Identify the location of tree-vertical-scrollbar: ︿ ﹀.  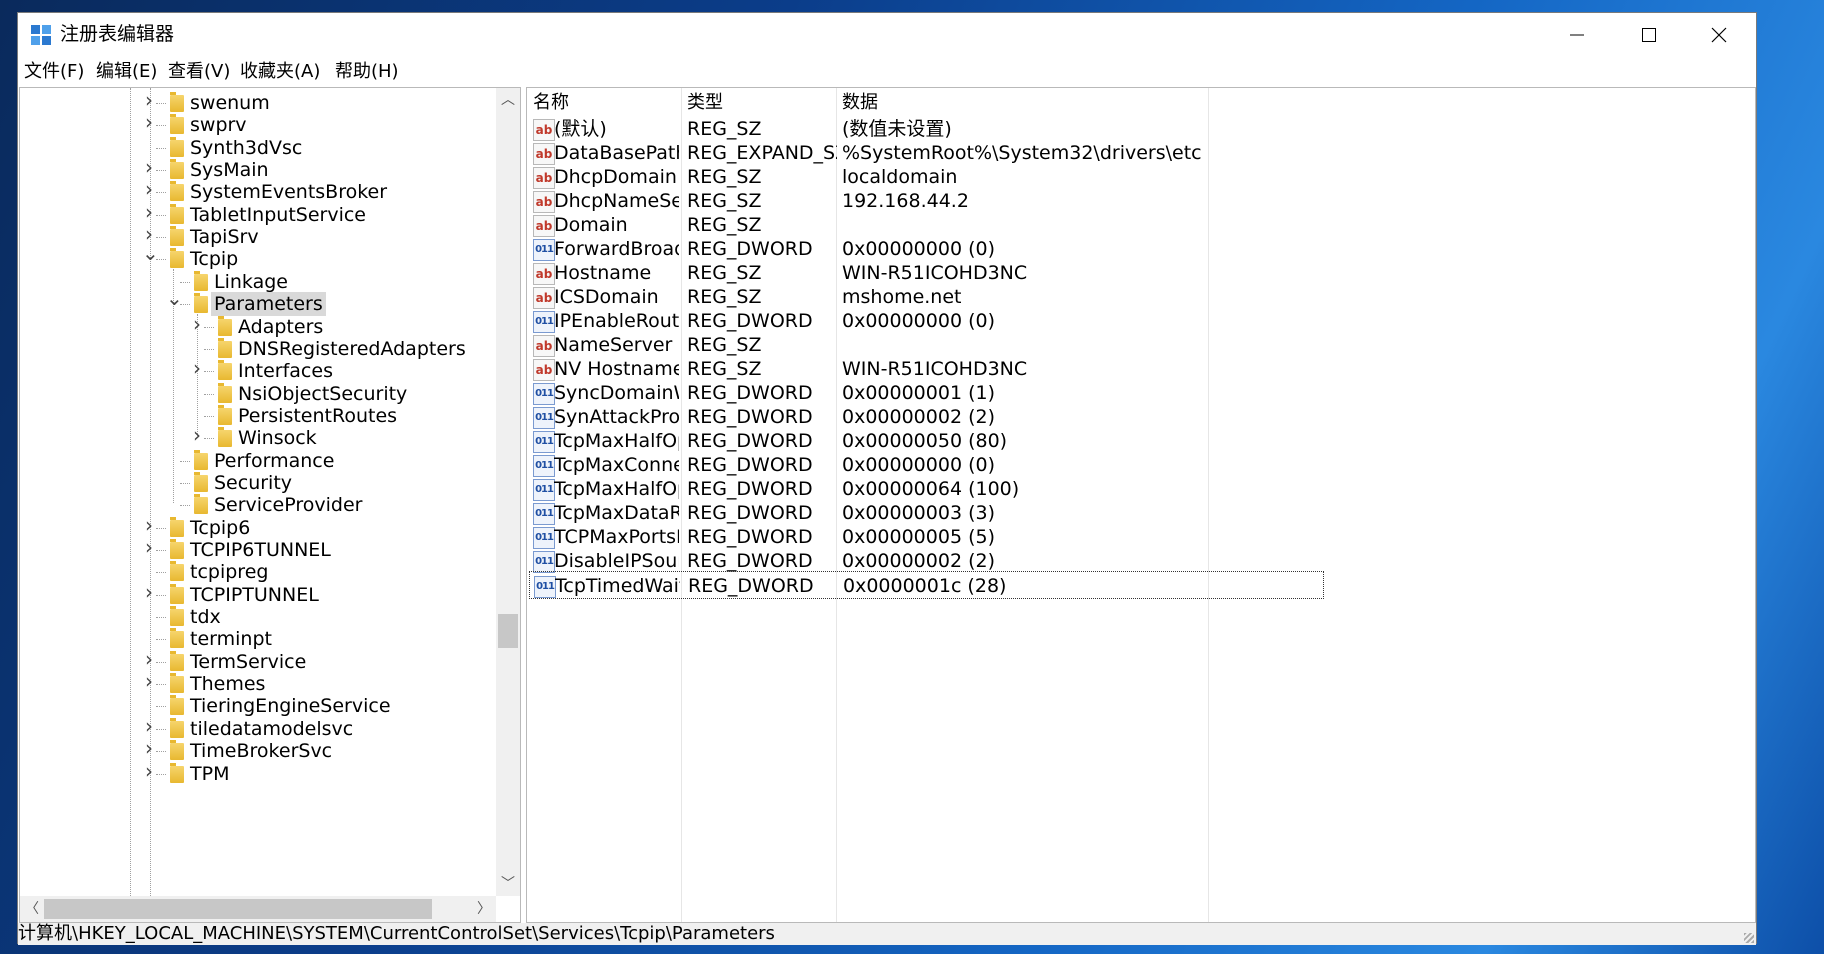
(508, 492).